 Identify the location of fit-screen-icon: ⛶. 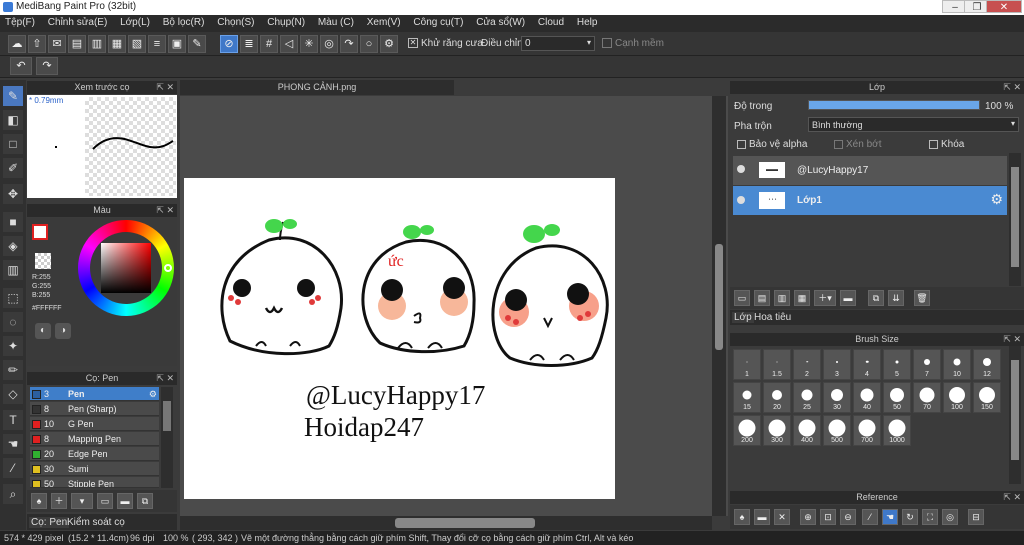
(930, 517).